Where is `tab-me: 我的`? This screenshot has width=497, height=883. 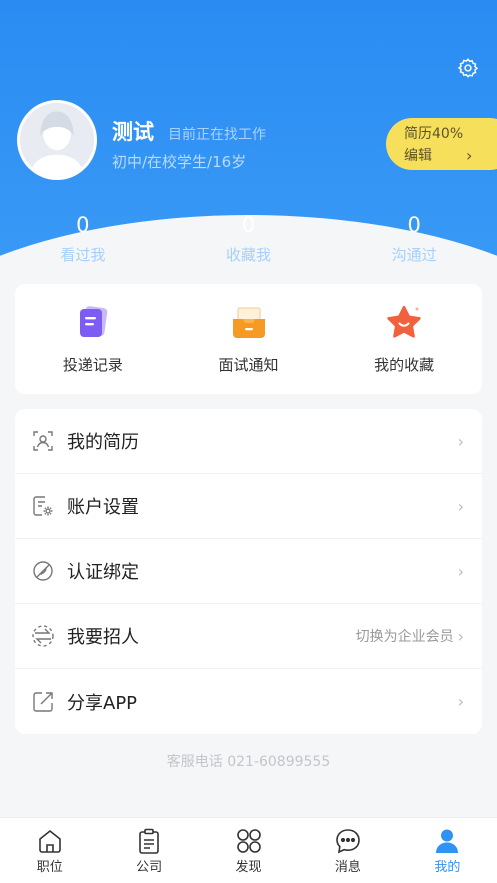
tab-me: 我的 is located at coordinates (447, 850).